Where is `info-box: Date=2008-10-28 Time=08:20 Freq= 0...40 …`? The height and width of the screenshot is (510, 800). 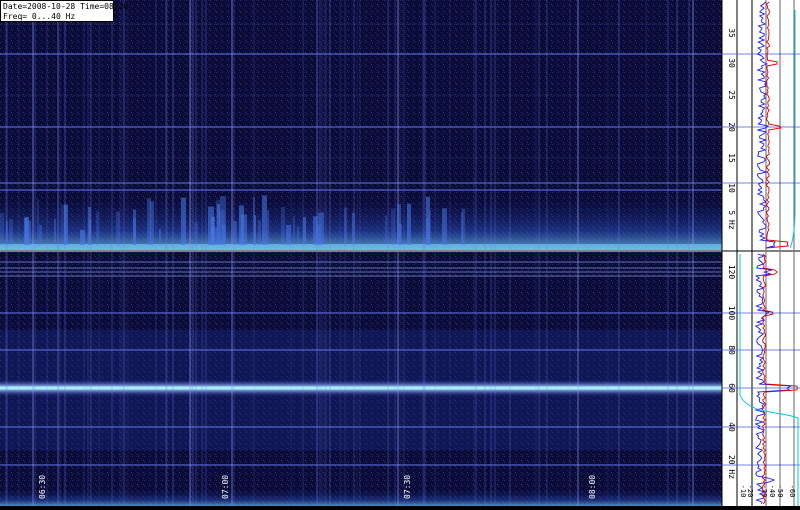 info-box: Date=2008-10-28 Time=08:20 Freq= 0...40 … is located at coordinates (64, 11).